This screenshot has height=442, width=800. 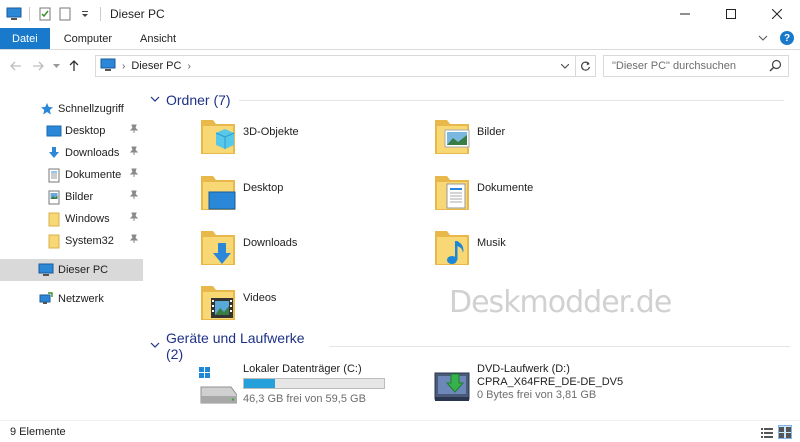 What do you see at coordinates (218, 137) in the screenshot?
I see `3d-objects-folder-icon` at bounding box center [218, 137].